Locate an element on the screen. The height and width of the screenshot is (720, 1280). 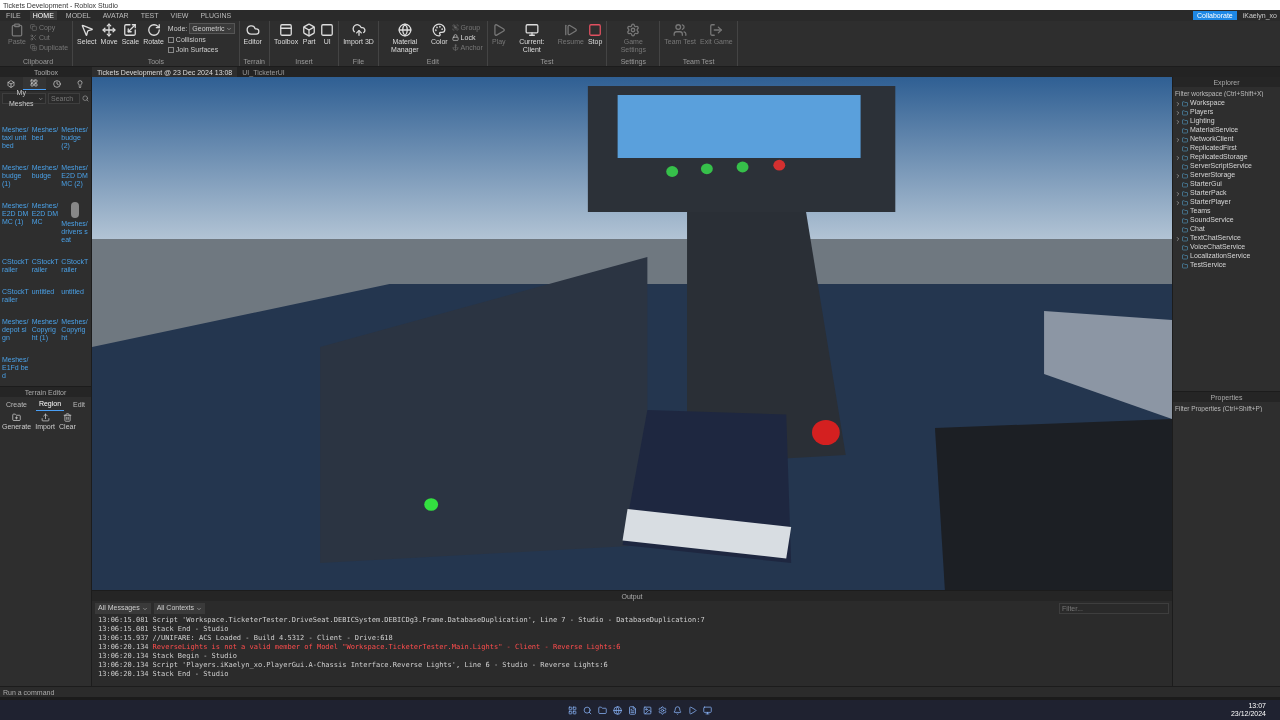
search-icon is located at coordinates (85, 98).